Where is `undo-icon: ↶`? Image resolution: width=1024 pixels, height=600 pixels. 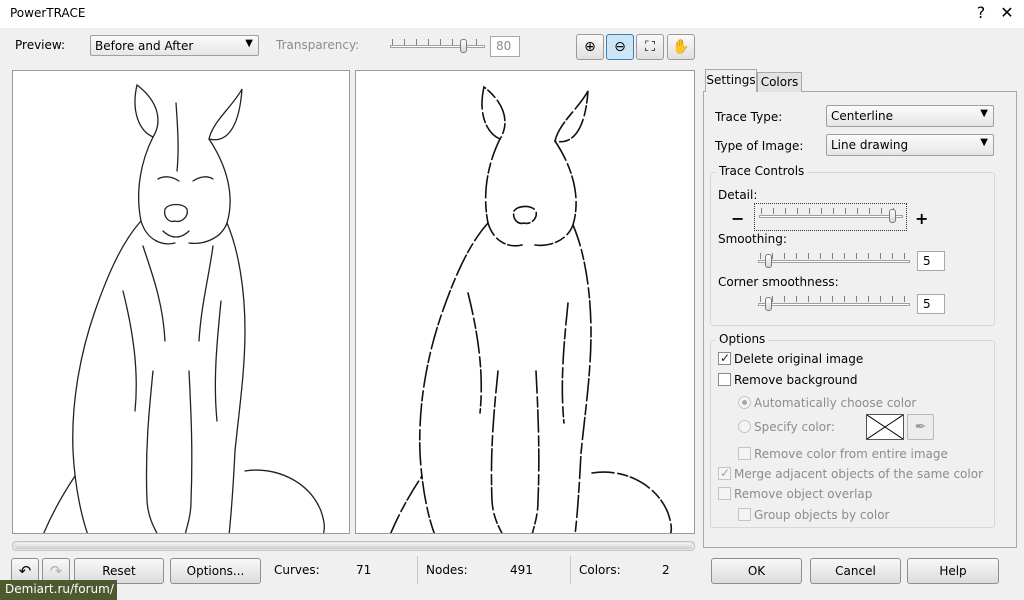
undo-icon: ↶ is located at coordinates (25, 571).